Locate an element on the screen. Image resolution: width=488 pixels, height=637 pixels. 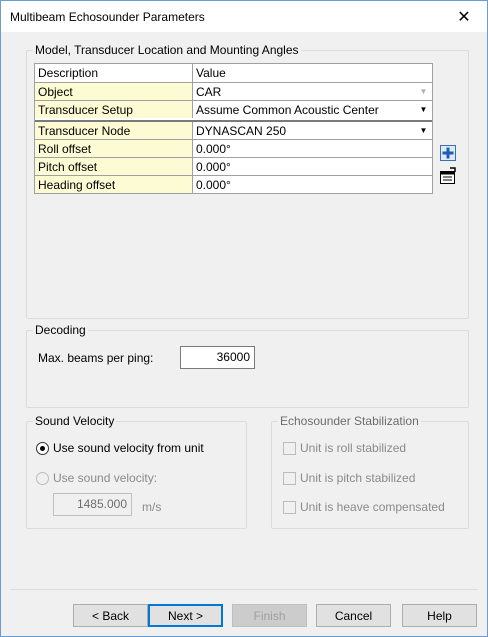
cancel-button: Cancel is located at coordinates (353, 615).